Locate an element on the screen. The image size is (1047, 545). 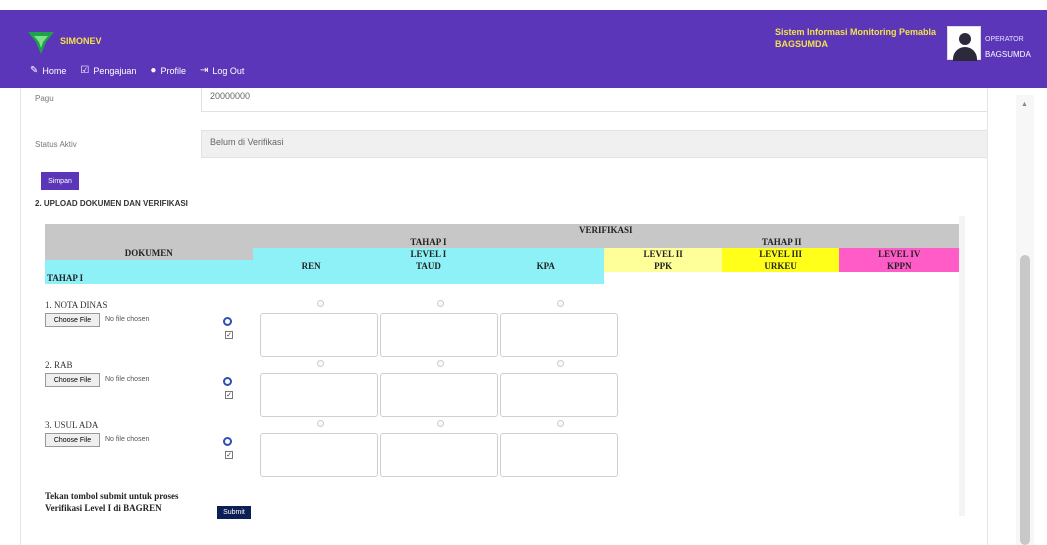
level3-header: LEVEL III is located at coordinates (780, 254).